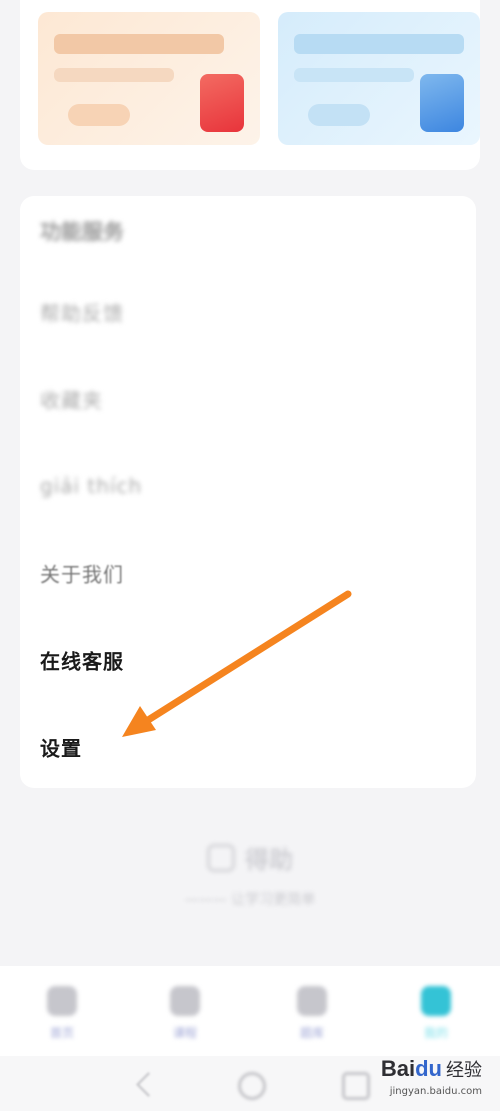 The image size is (500, 1111). I want to click on watermark-url: jingyan.baidu.com, so click(435, 1091).